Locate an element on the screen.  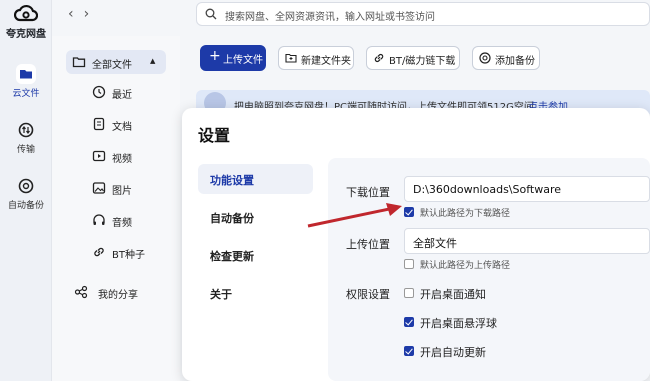
menu-item-audio: 音频 is located at coordinates (142, 220).